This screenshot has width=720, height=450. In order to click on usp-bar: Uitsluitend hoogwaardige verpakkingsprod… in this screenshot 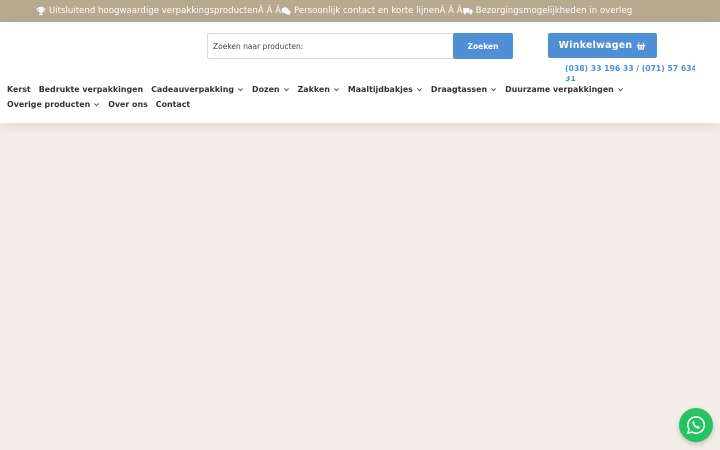, I will do `click(360, 11)`.